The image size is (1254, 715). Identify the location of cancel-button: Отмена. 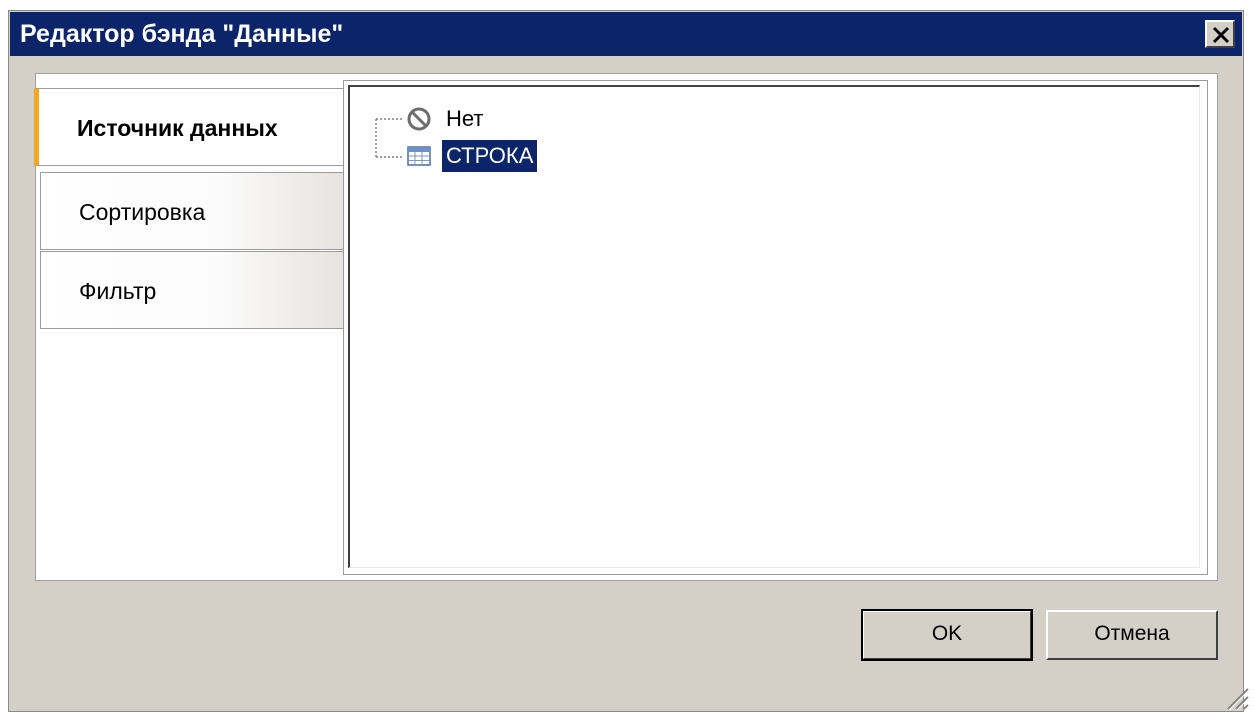
(1132, 635).